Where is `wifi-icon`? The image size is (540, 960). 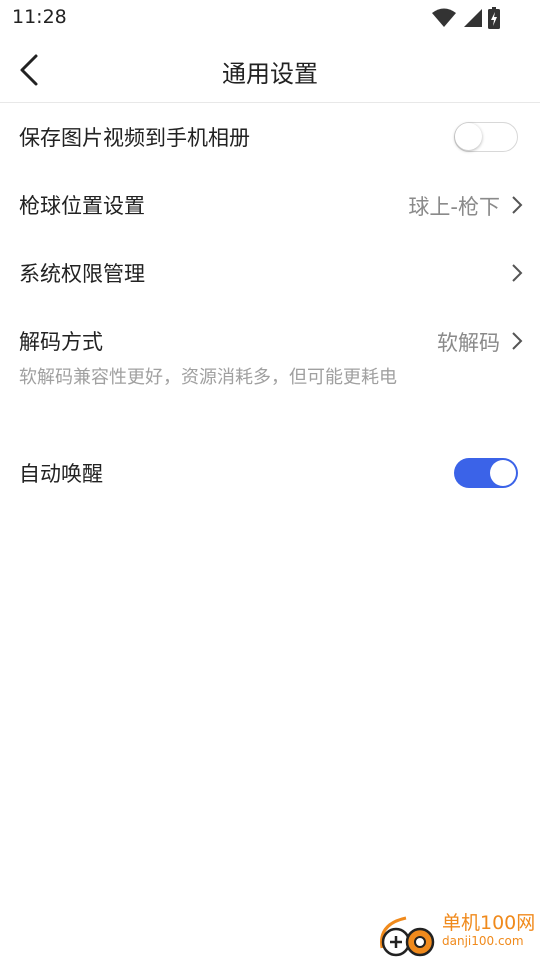 wifi-icon is located at coordinates (444, 17).